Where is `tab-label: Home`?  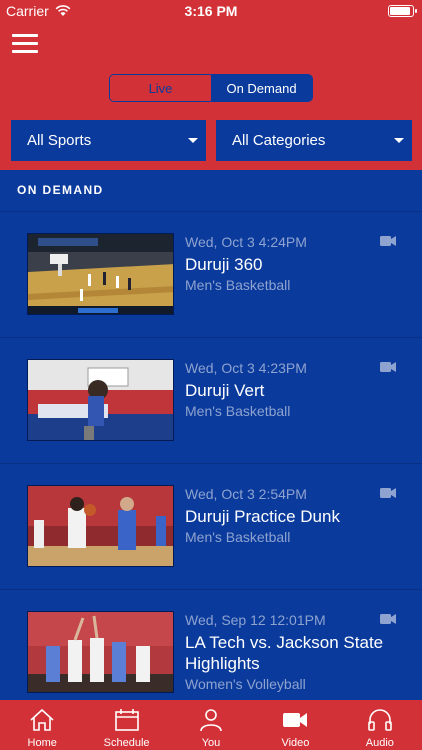
tab-label: Home is located at coordinates (42, 743).